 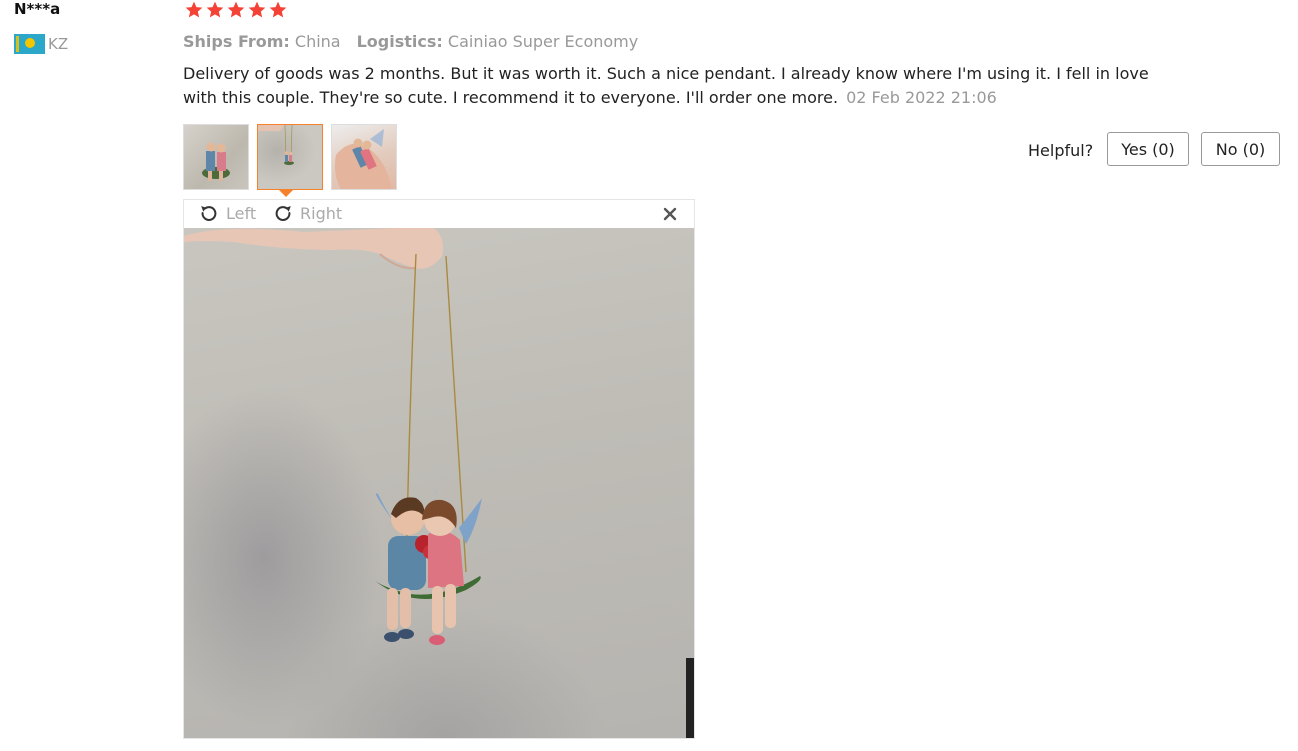 I want to click on rotate-left-button: Left, so click(x=227, y=213).